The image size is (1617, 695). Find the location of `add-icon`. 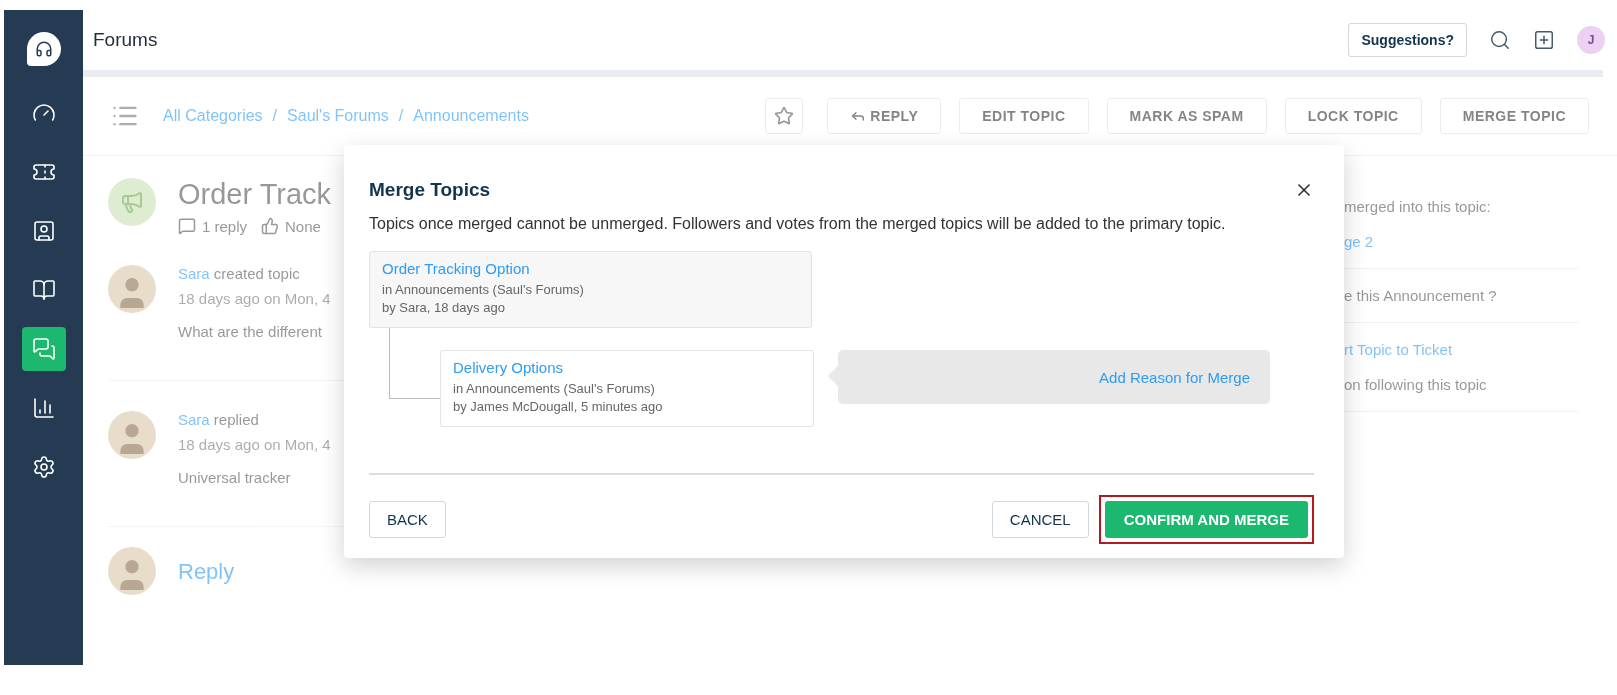

add-icon is located at coordinates (1544, 40).